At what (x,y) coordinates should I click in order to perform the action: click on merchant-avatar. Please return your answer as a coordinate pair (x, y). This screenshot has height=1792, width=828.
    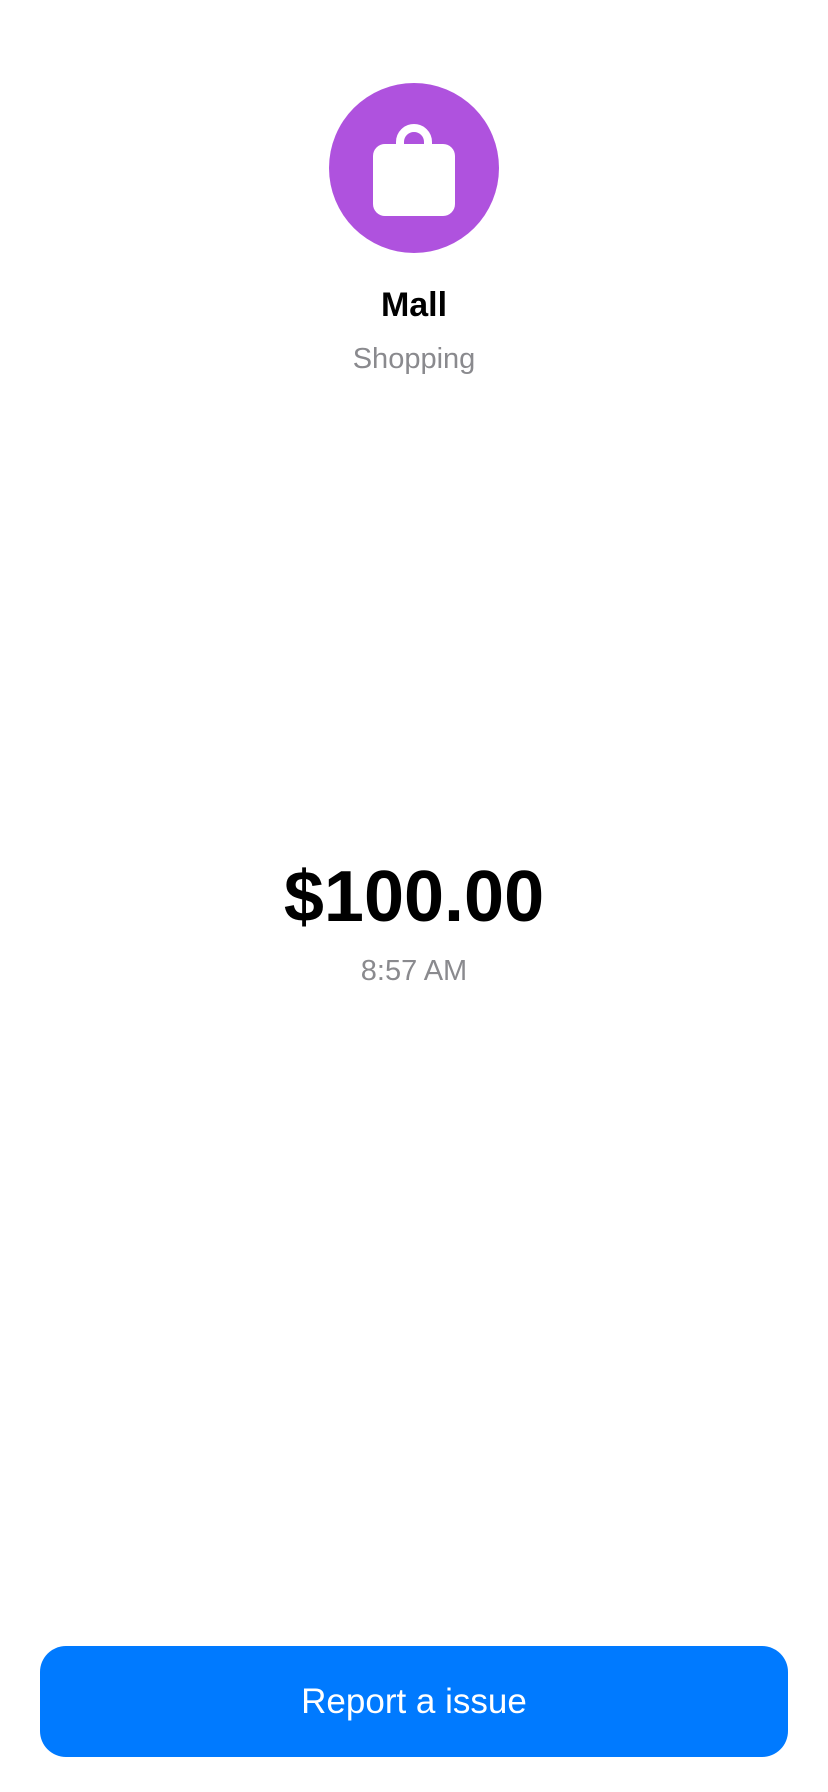
    Looking at the image, I should click on (414, 168).